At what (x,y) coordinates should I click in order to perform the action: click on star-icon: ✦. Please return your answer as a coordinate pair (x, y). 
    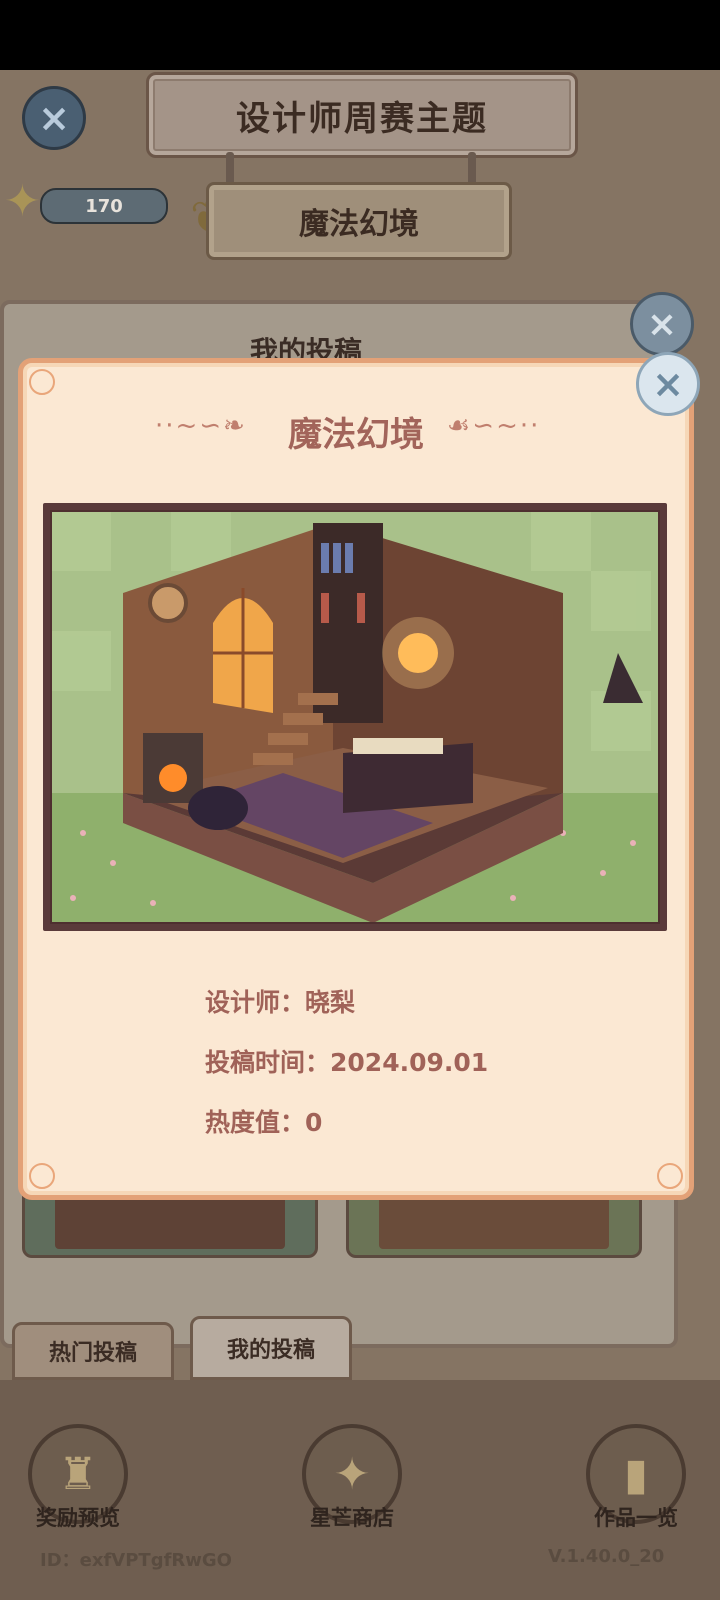
    Looking at the image, I should click on (22, 201).